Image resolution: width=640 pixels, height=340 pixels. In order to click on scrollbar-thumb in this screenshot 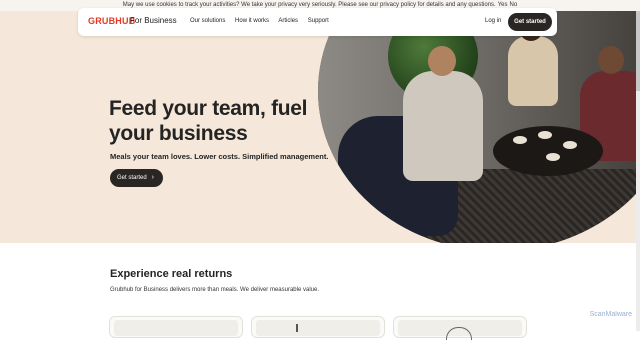, I will do `click(638, 51)`.